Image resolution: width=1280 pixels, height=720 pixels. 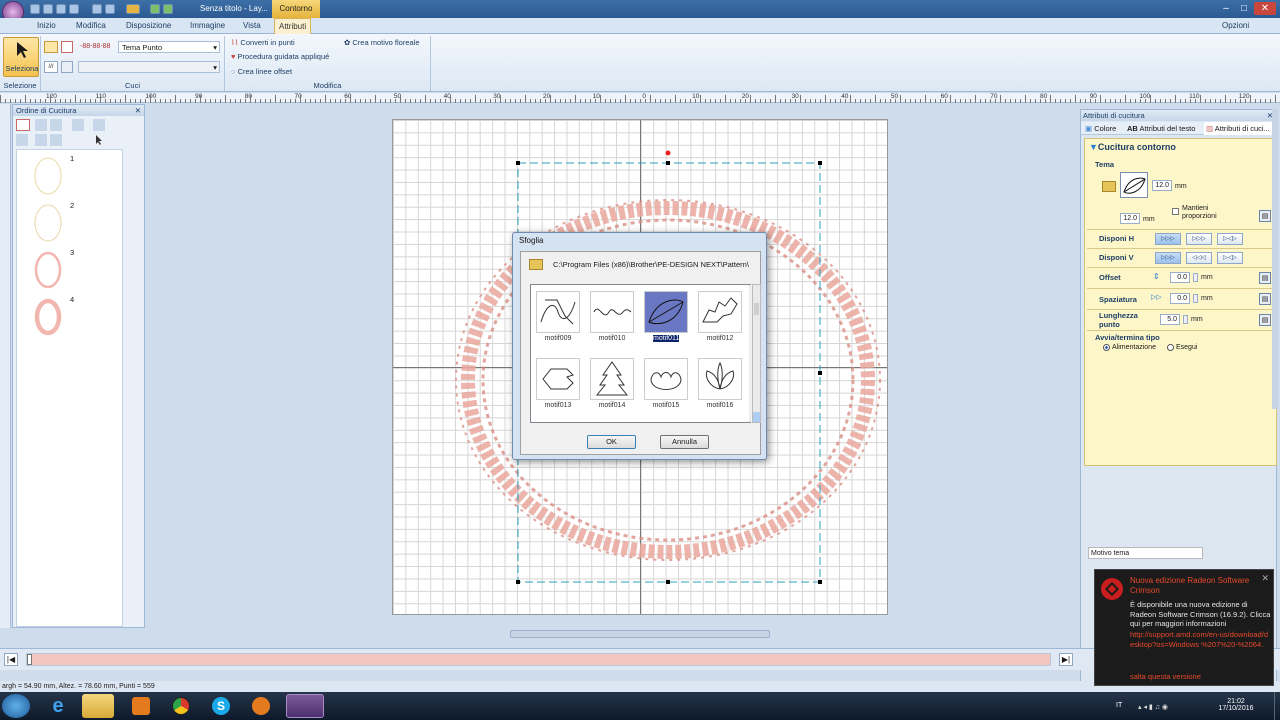 What do you see at coordinates (99, 125) in the screenshot?
I see `view-icon` at bounding box center [99, 125].